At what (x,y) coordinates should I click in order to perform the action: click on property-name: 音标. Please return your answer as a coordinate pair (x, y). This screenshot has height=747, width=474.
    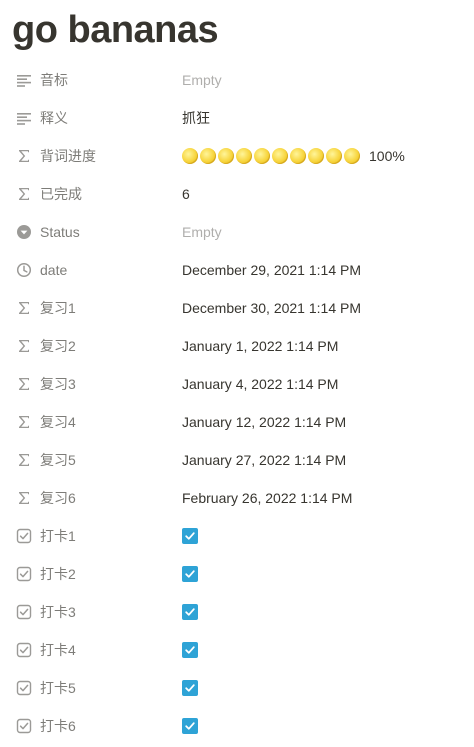
    Looking at the image, I should click on (42, 80).